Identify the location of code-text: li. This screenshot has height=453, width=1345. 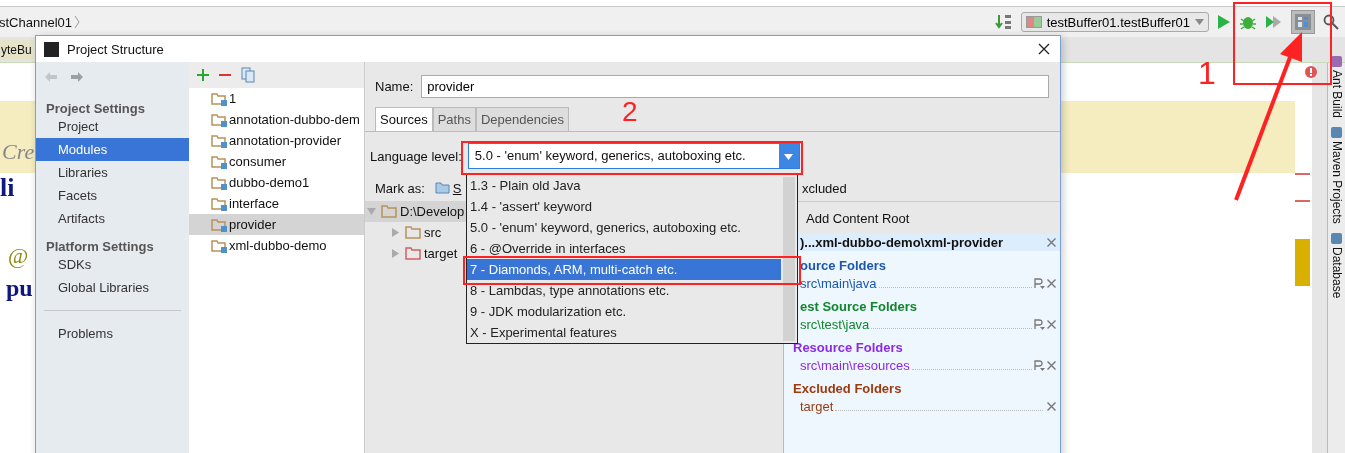
(8, 188).